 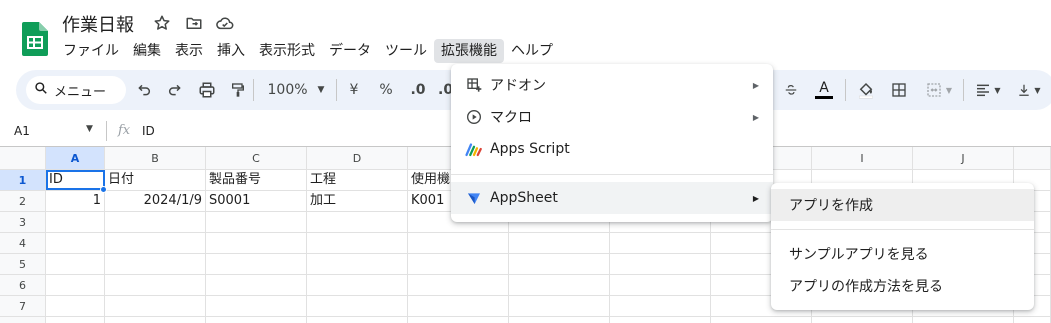 I want to click on paint-format-icon, so click(x=238, y=90).